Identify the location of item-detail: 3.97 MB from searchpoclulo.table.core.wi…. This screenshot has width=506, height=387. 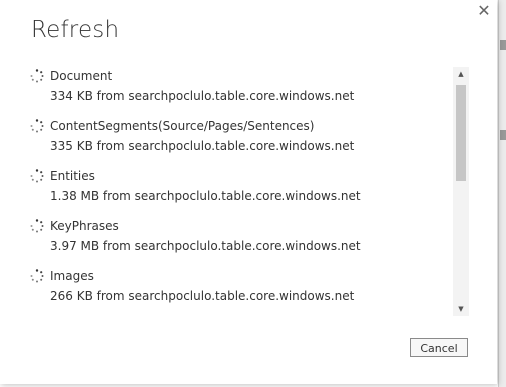
(205, 246).